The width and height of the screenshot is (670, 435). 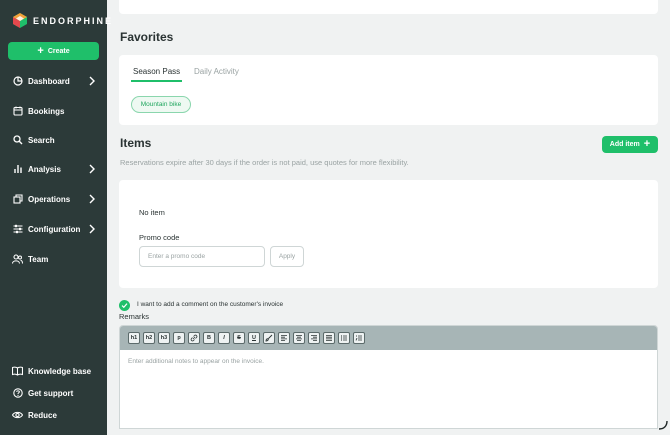 What do you see at coordinates (152, 212) in the screenshot?
I see `empty-items-text: No item` at bounding box center [152, 212].